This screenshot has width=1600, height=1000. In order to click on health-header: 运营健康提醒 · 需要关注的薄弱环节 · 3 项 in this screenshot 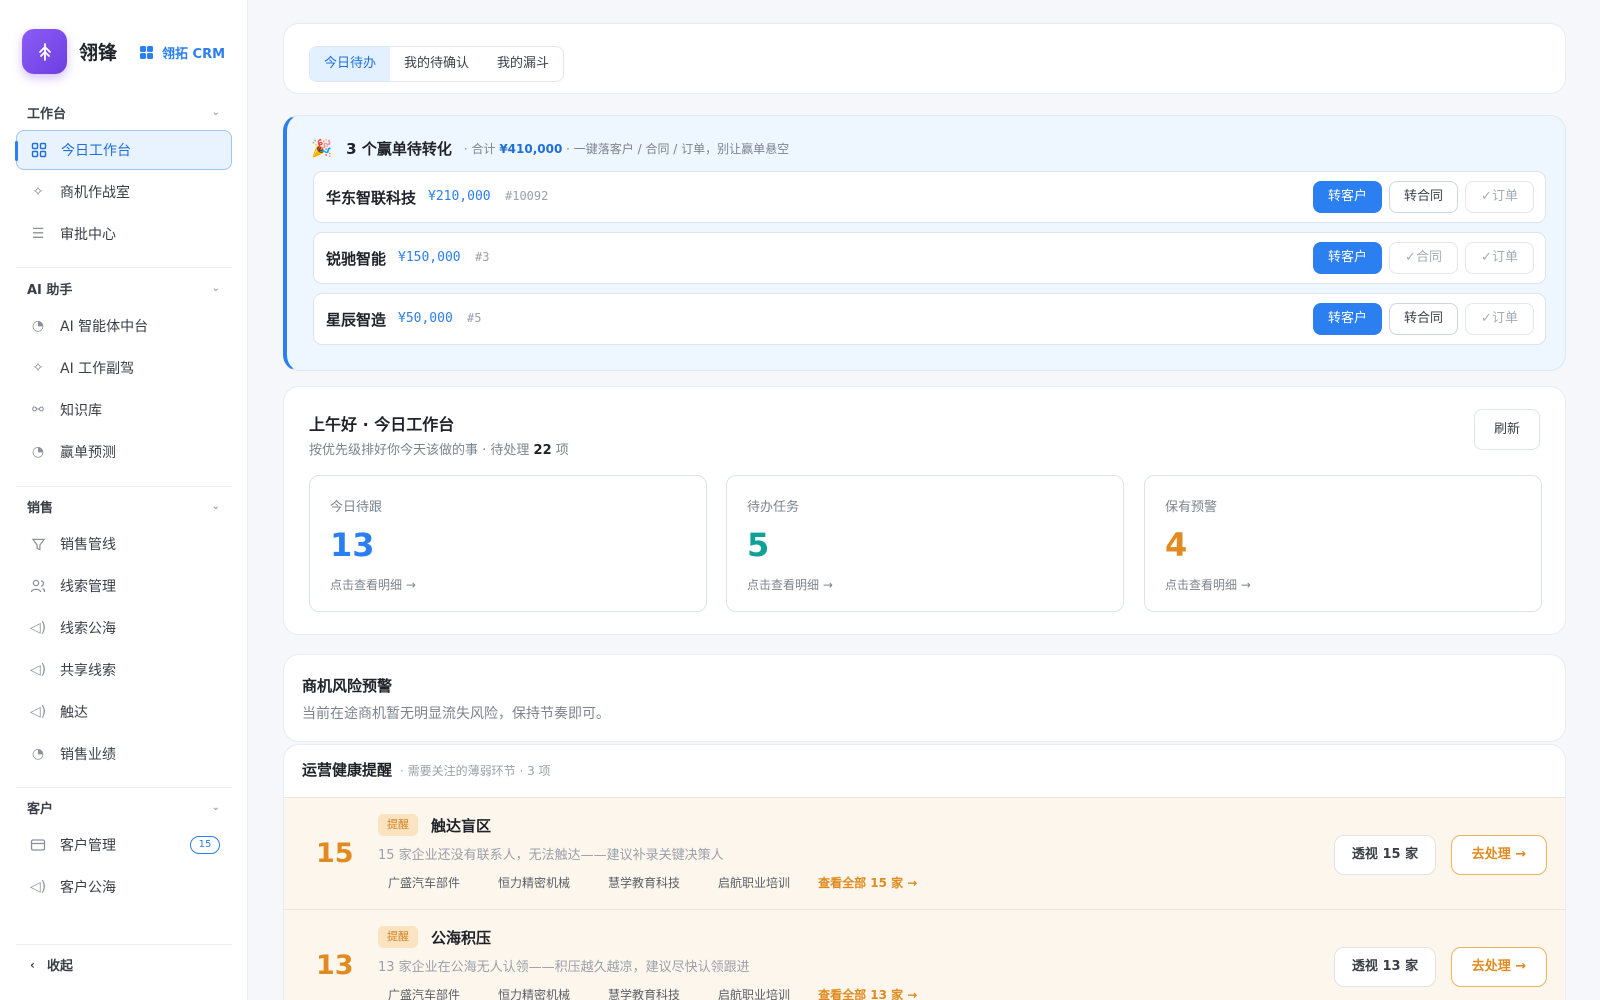, I will do `click(426, 769)`.